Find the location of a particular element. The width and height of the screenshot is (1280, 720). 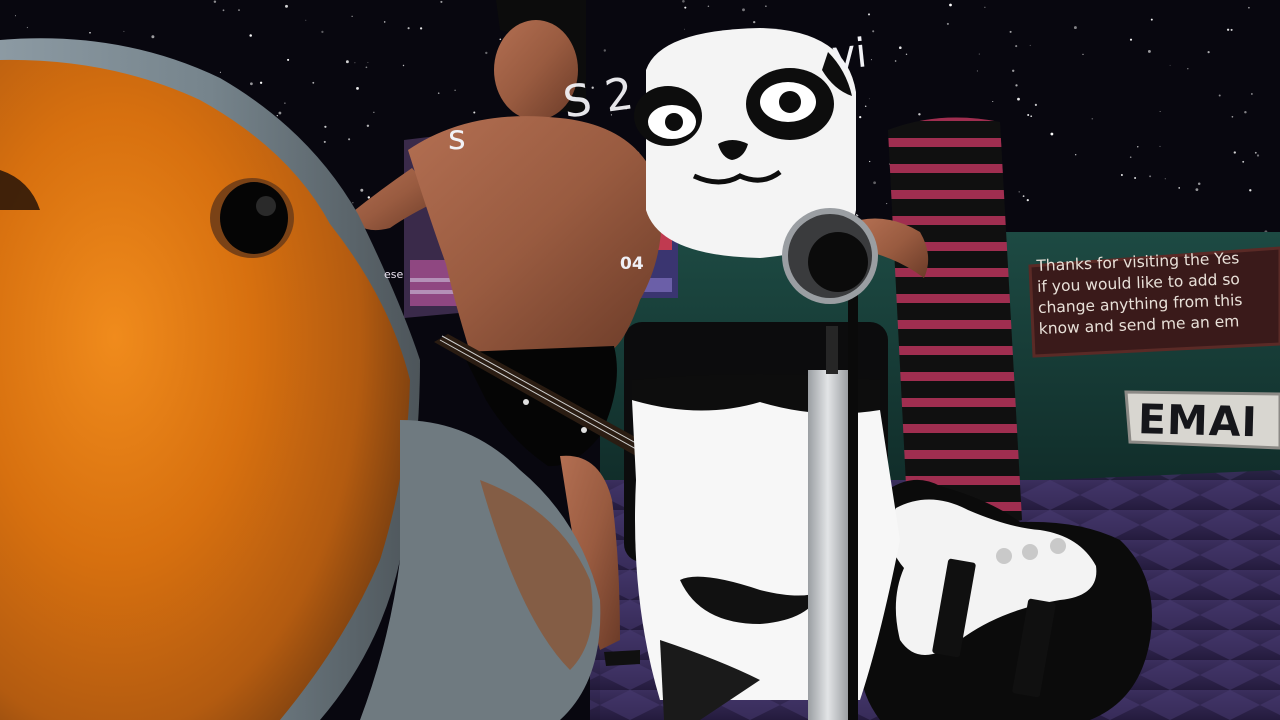

striped-pillar is located at coordinates (955, 322).